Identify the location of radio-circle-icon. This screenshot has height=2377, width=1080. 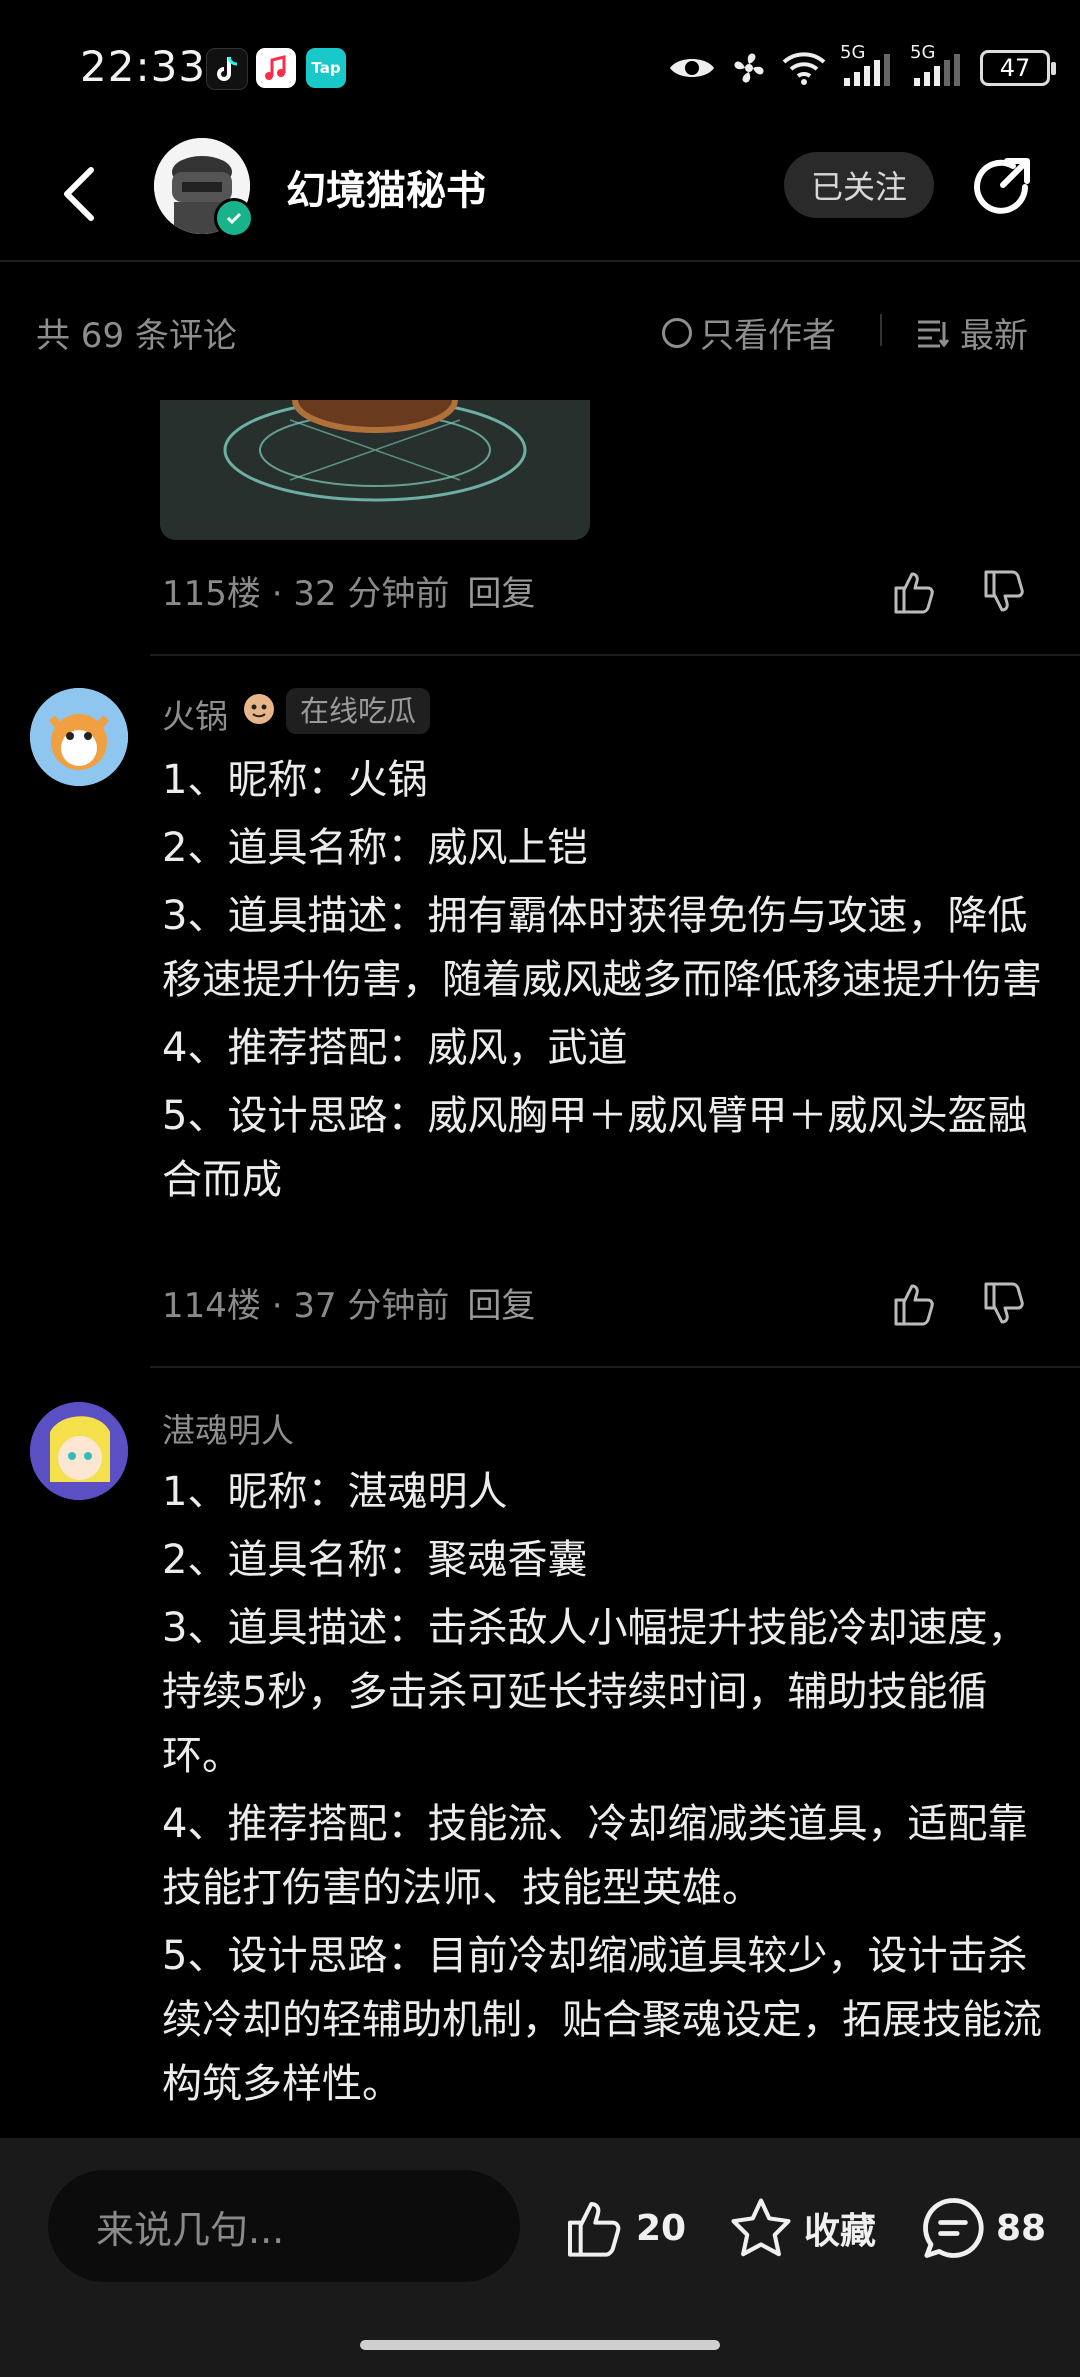
(677, 332).